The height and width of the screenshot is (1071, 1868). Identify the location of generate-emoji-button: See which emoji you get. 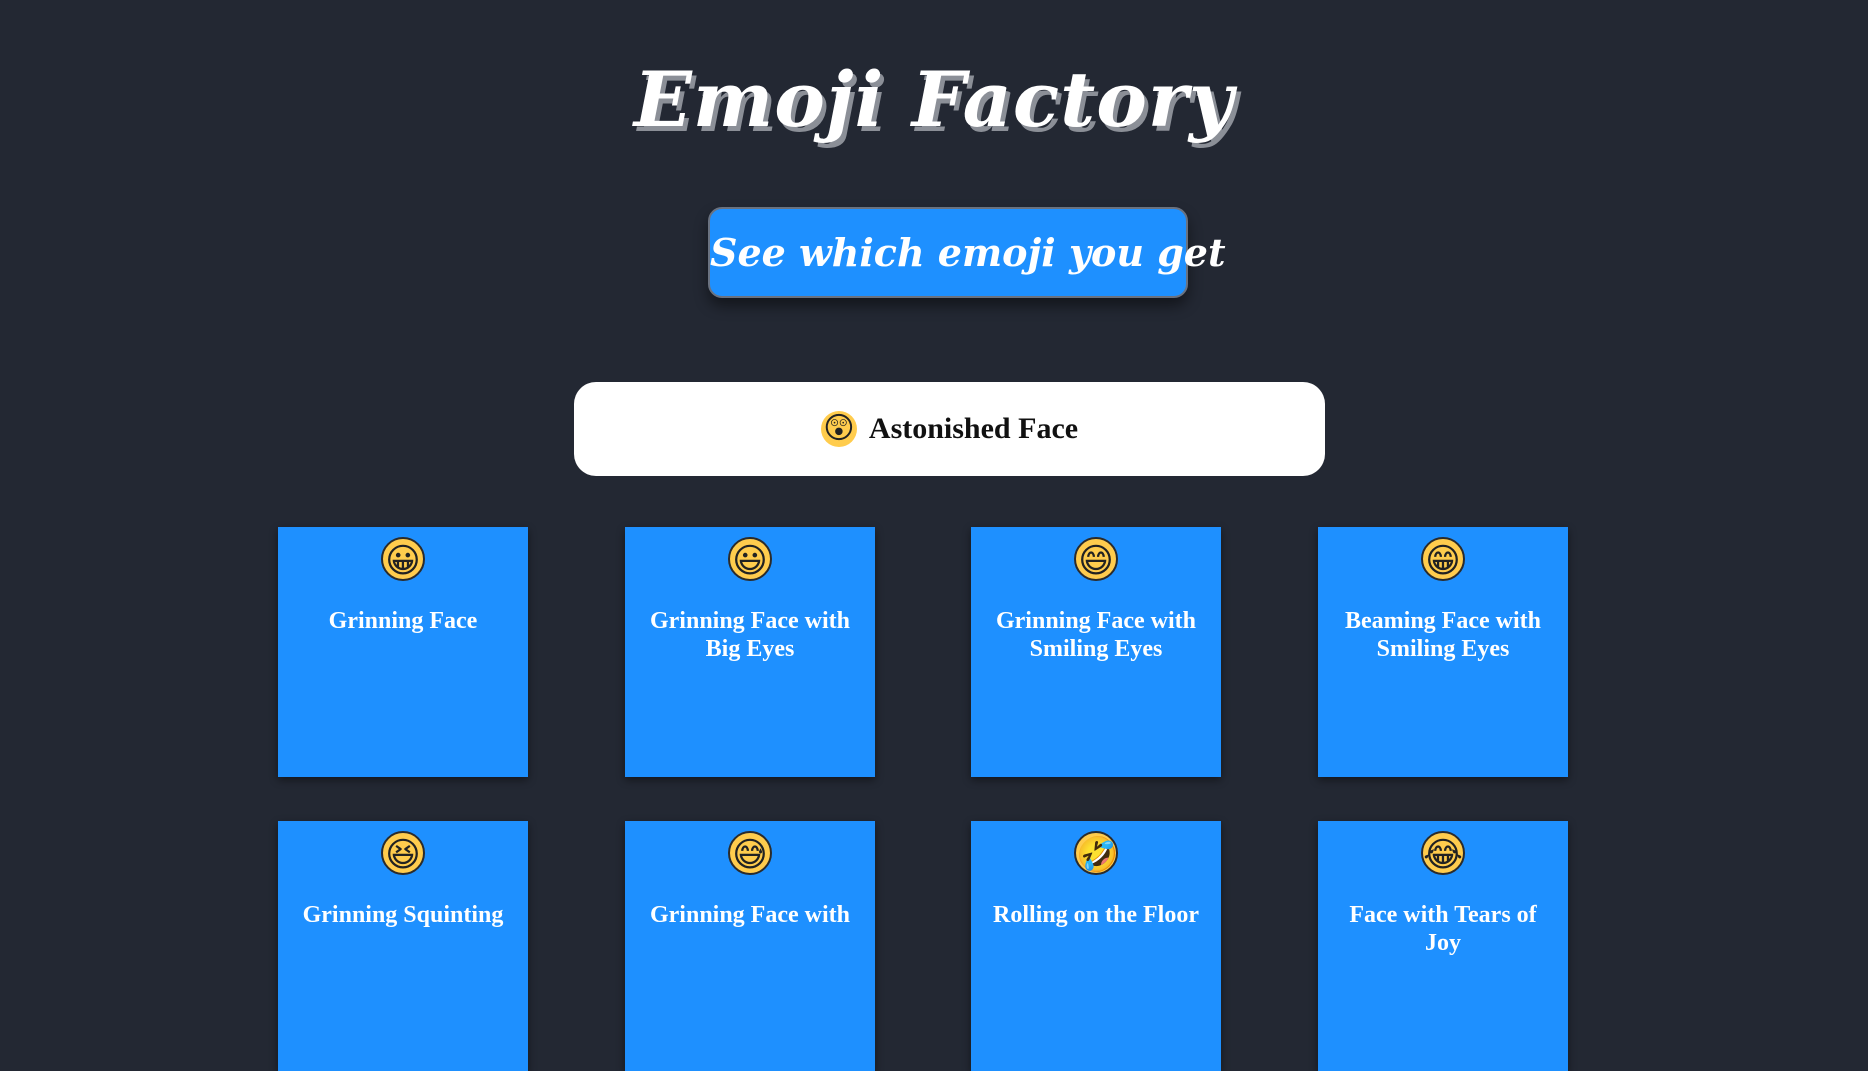
(967, 252).